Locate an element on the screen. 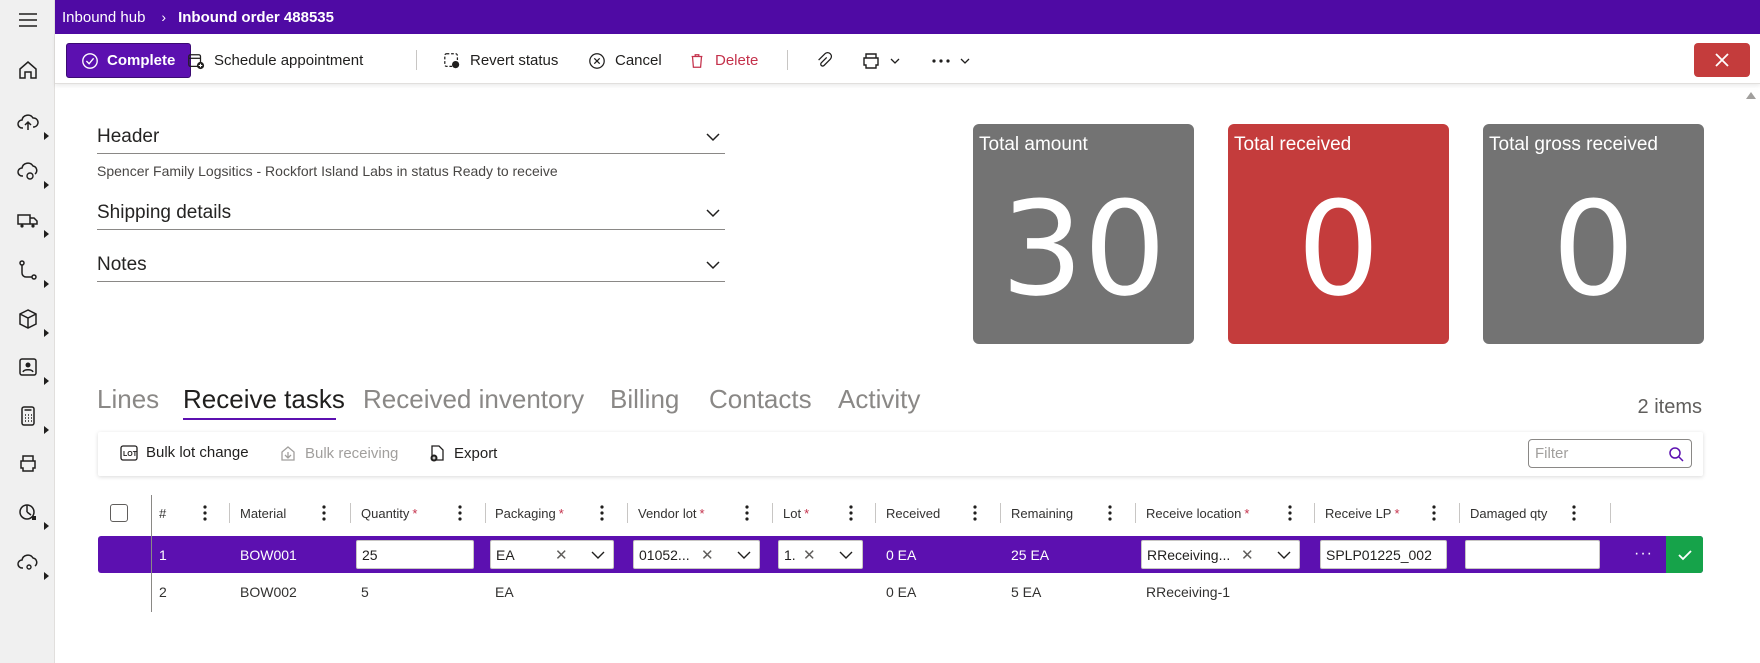  search-icon is located at coordinates (1676, 454).